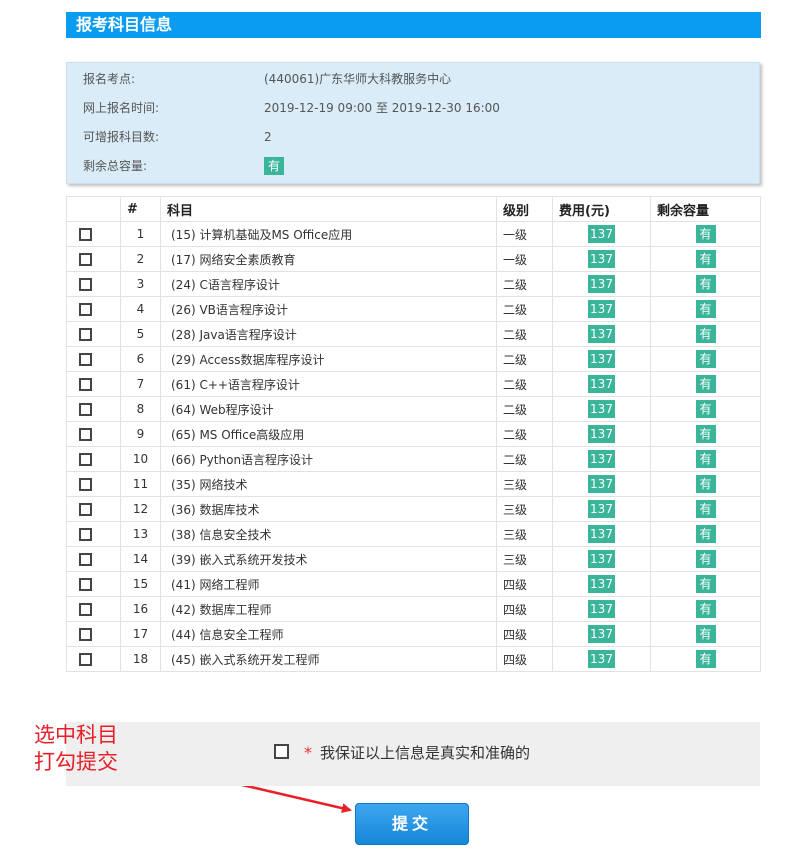  Describe the element at coordinates (140, 234) in the screenshot. I see `row-index: 1` at that location.